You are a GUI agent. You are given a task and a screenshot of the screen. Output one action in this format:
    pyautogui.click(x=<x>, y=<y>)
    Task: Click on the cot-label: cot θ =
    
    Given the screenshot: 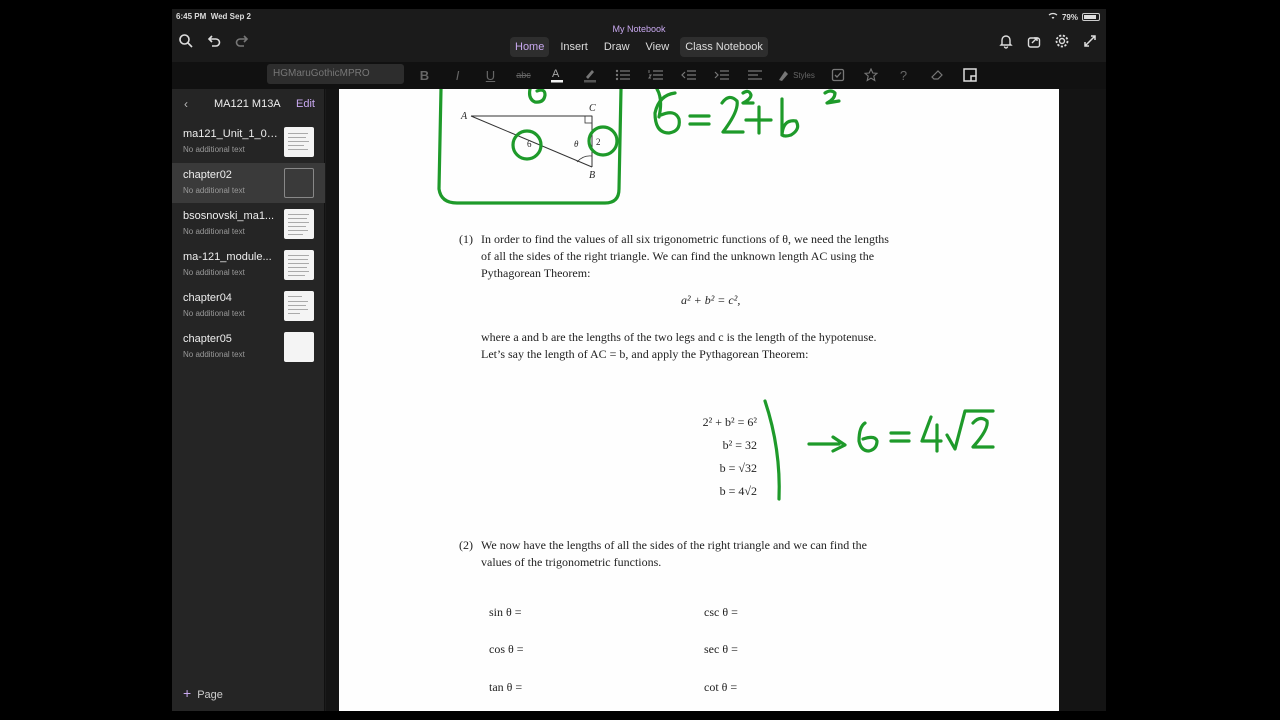 What is the action you would take?
    pyautogui.click(x=721, y=687)
    